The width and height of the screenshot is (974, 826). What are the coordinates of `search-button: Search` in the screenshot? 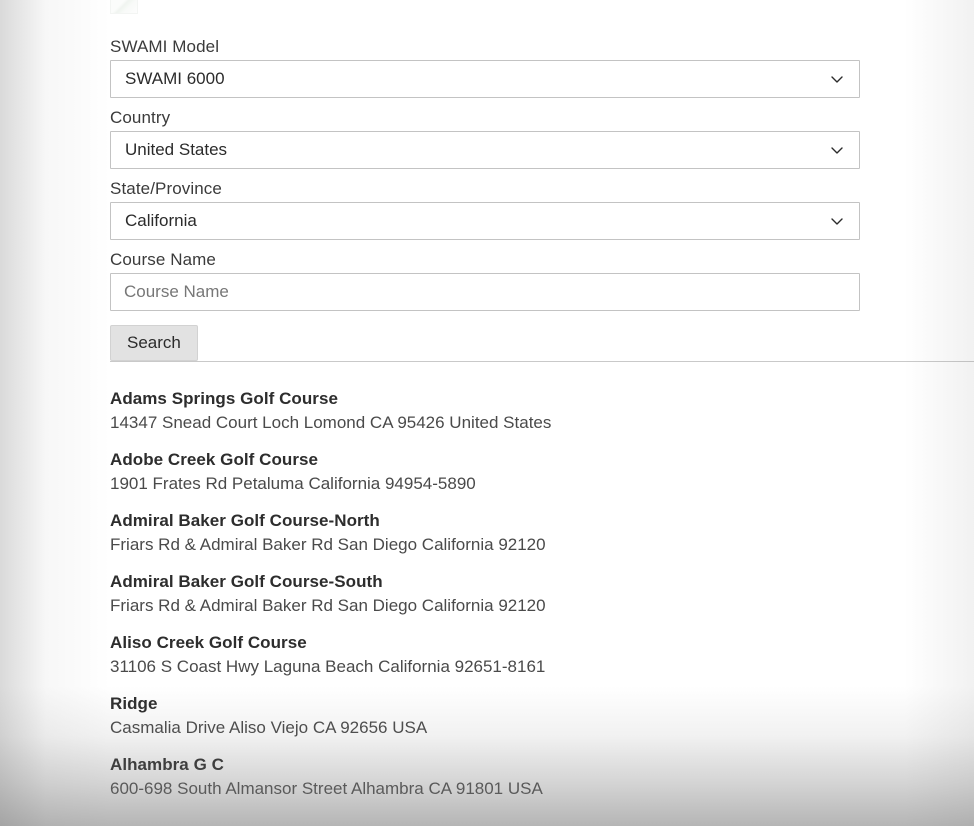 It's located at (154, 343).